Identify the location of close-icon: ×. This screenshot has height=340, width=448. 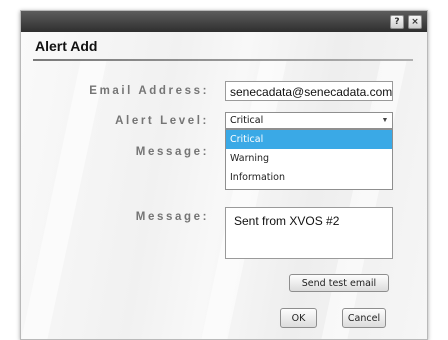
(415, 22).